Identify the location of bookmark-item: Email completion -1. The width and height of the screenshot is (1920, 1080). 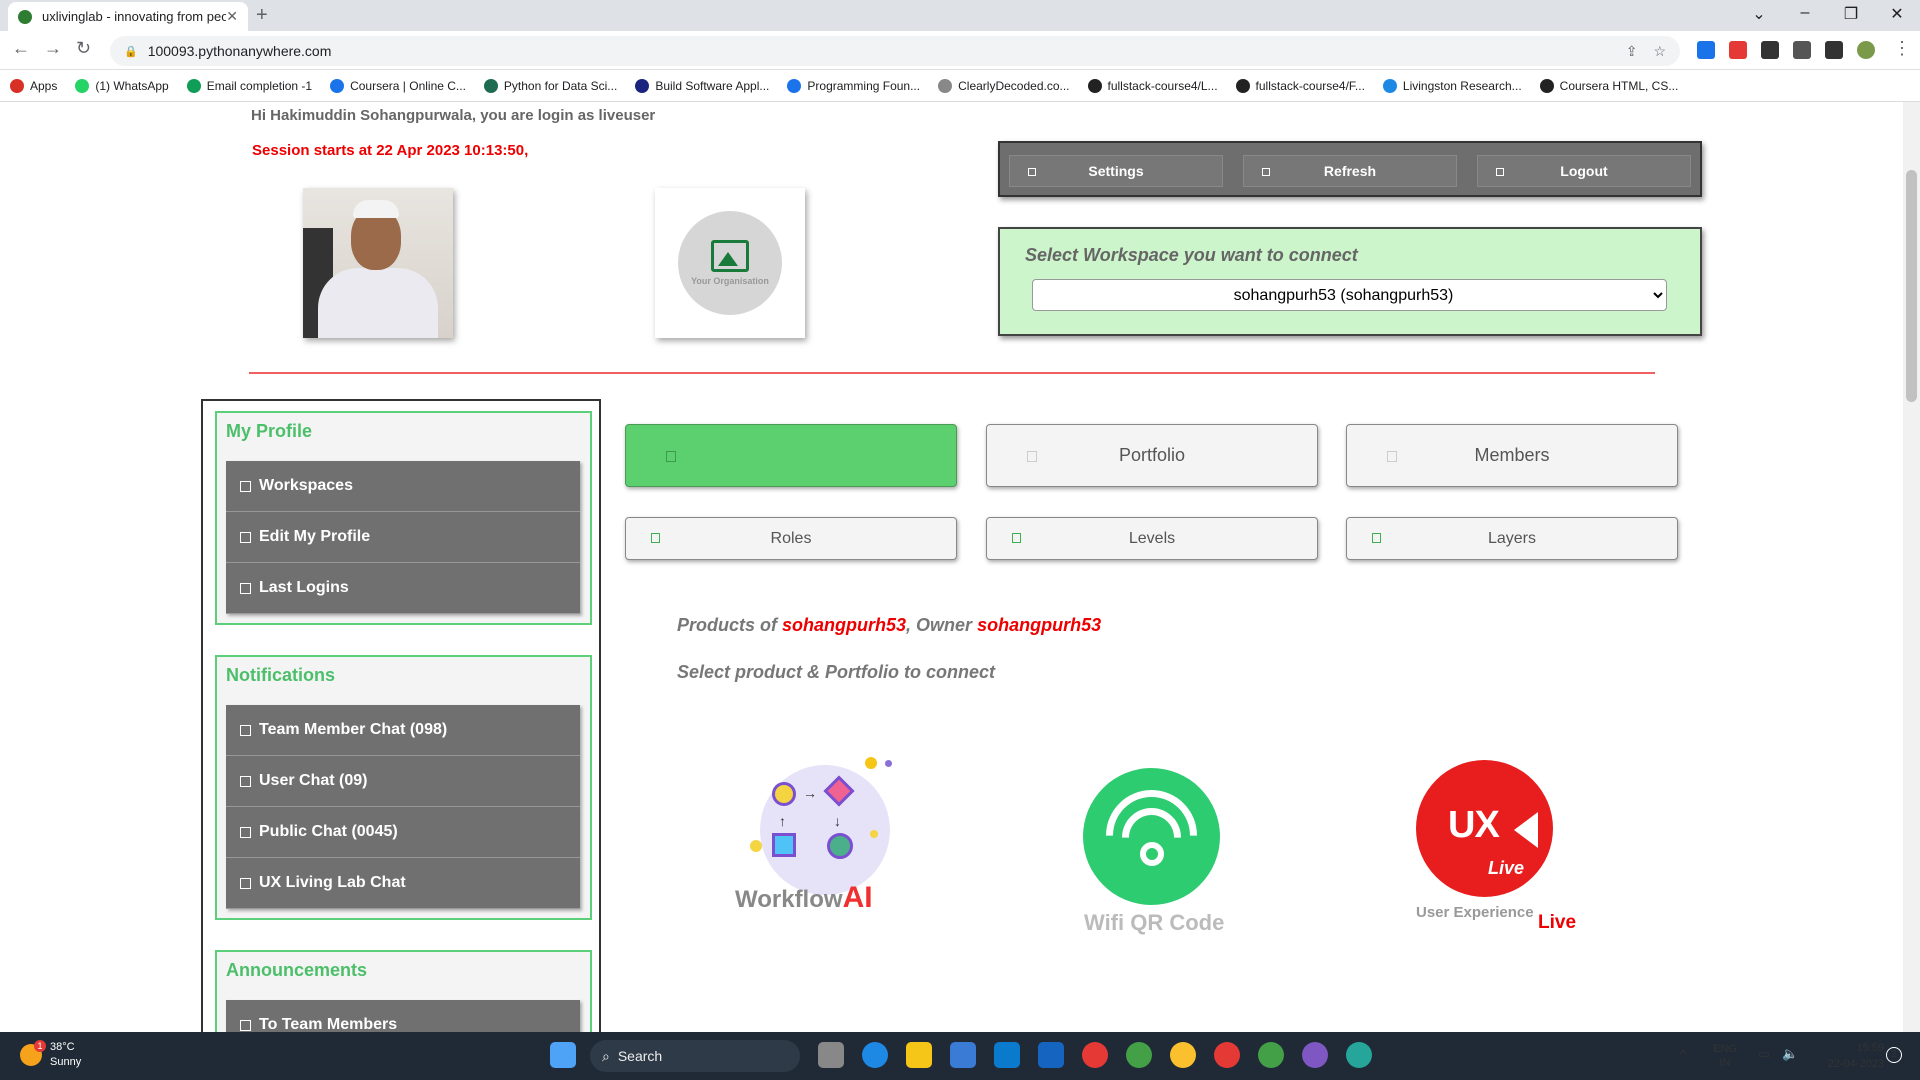
(249, 85).